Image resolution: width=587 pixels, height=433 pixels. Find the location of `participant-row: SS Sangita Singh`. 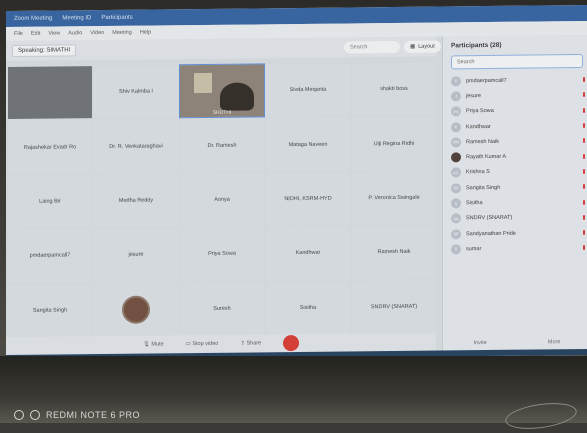

participant-row: SS Sangita Singh is located at coordinates (515, 187).